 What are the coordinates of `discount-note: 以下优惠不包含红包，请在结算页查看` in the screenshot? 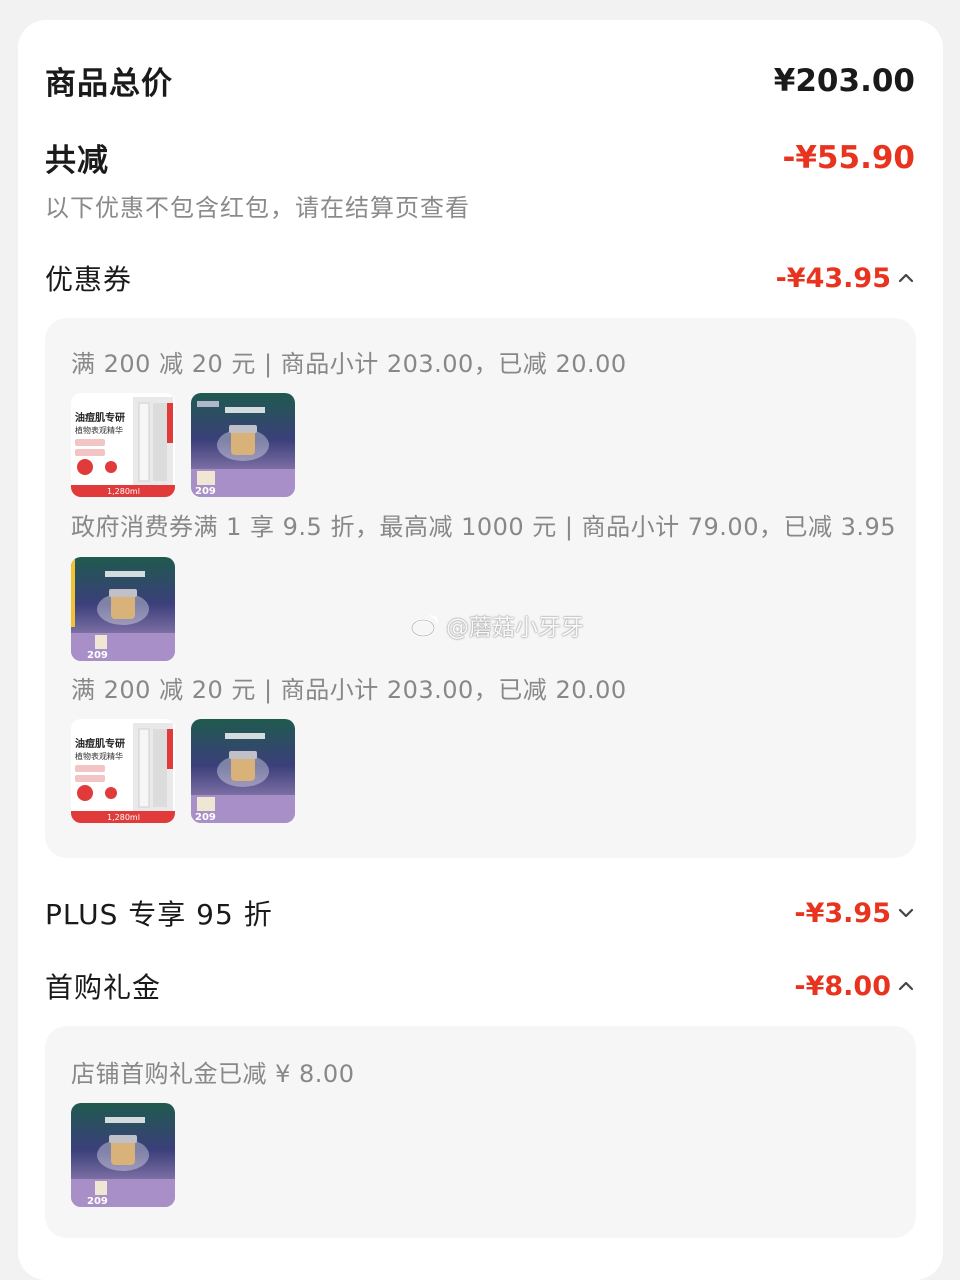 It's located at (257, 208).